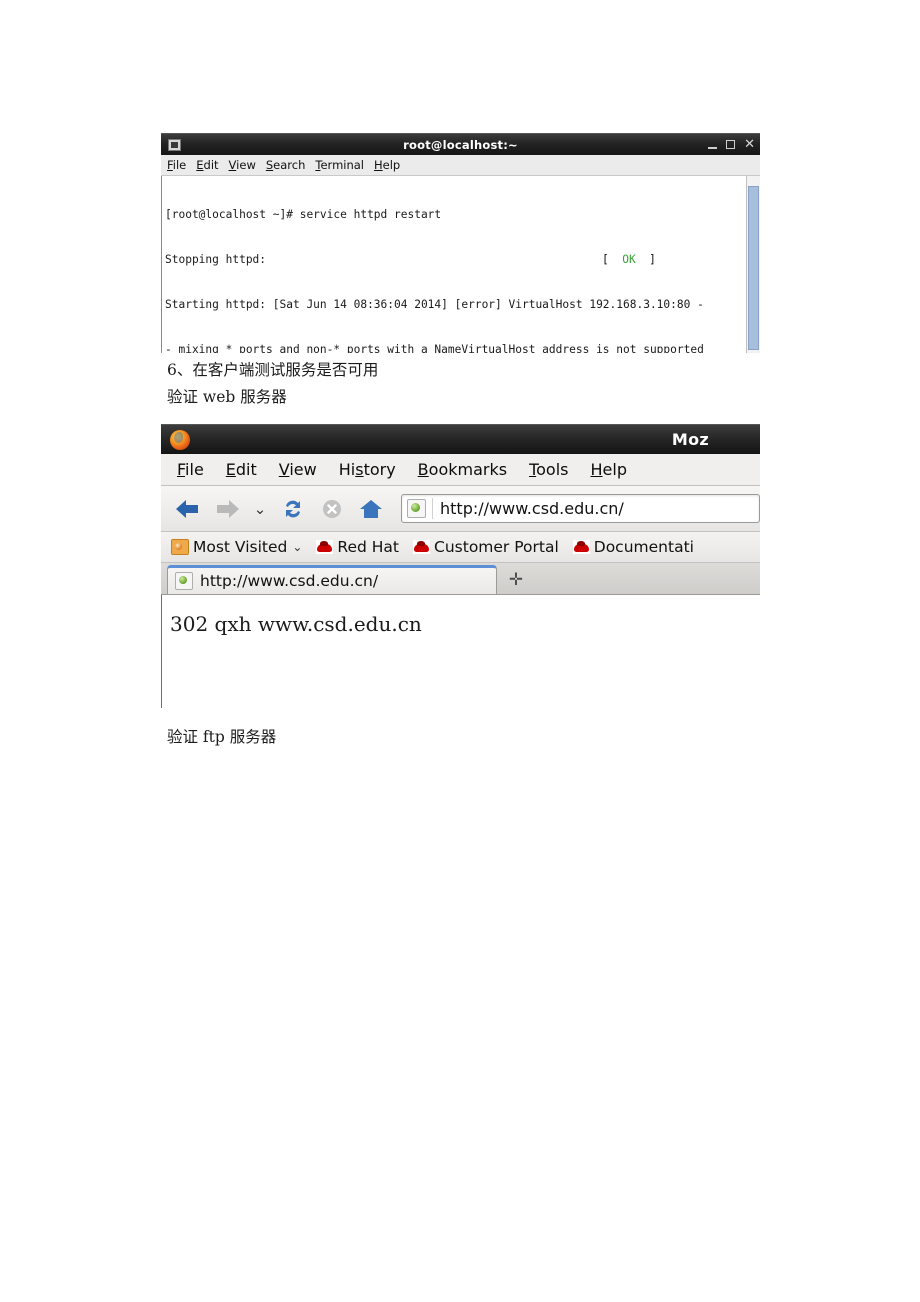 Image resolution: width=920 pixels, height=1302 pixels. I want to click on bookmark-documentation: Documentati, so click(633, 547).